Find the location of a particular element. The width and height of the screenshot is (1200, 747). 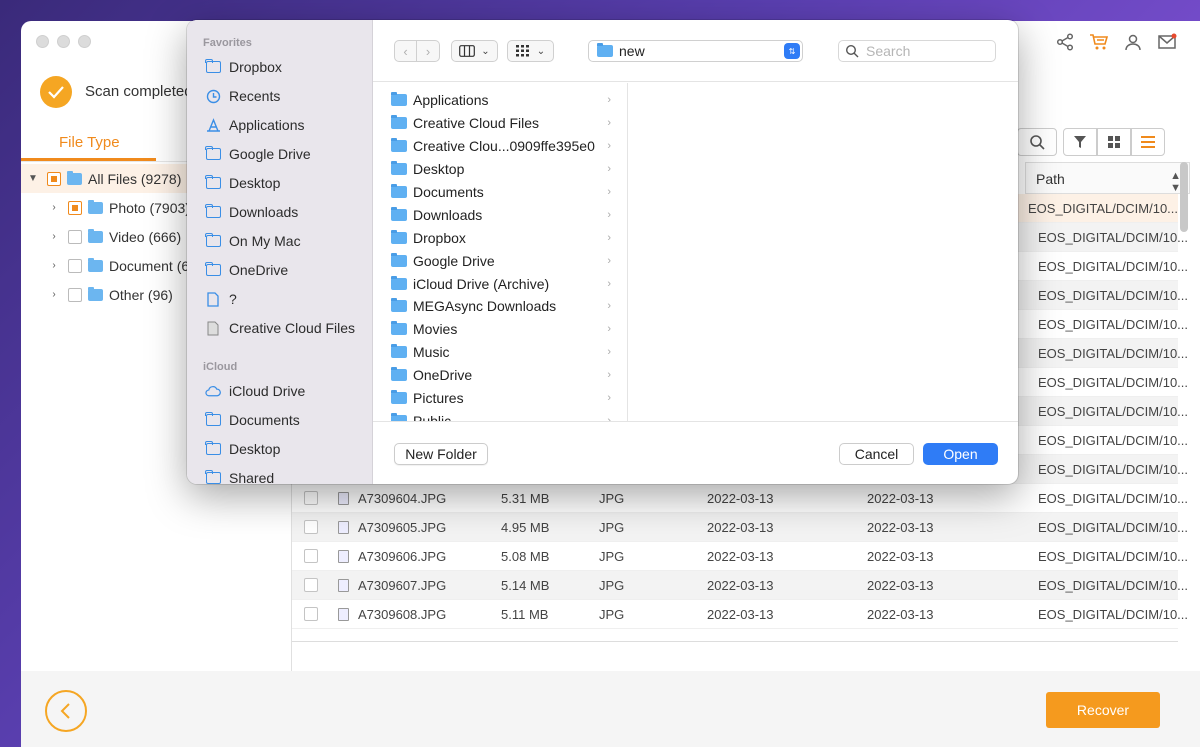

minimize-window-button is located at coordinates (63, 41).